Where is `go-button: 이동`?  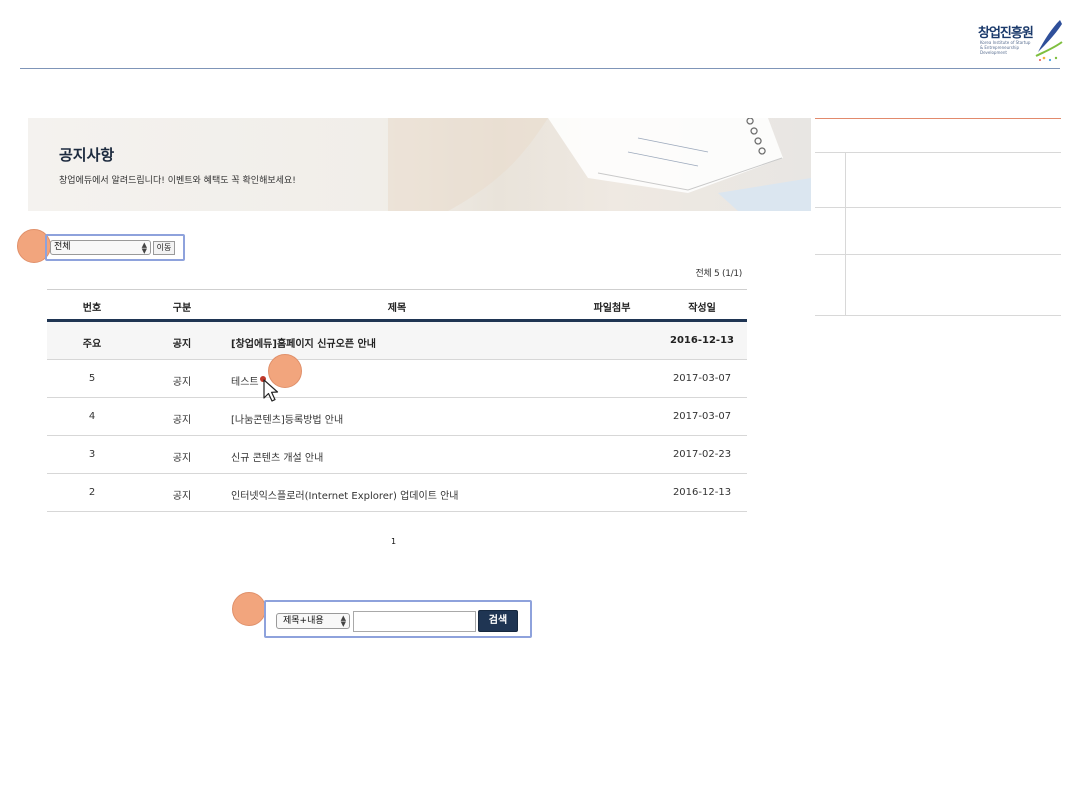 go-button: 이동 is located at coordinates (164, 248).